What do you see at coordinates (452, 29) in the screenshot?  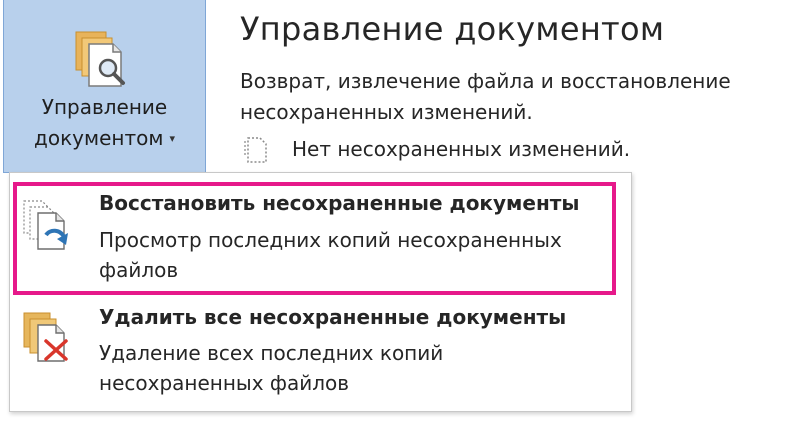 I see `panel-title: Управление документом` at bounding box center [452, 29].